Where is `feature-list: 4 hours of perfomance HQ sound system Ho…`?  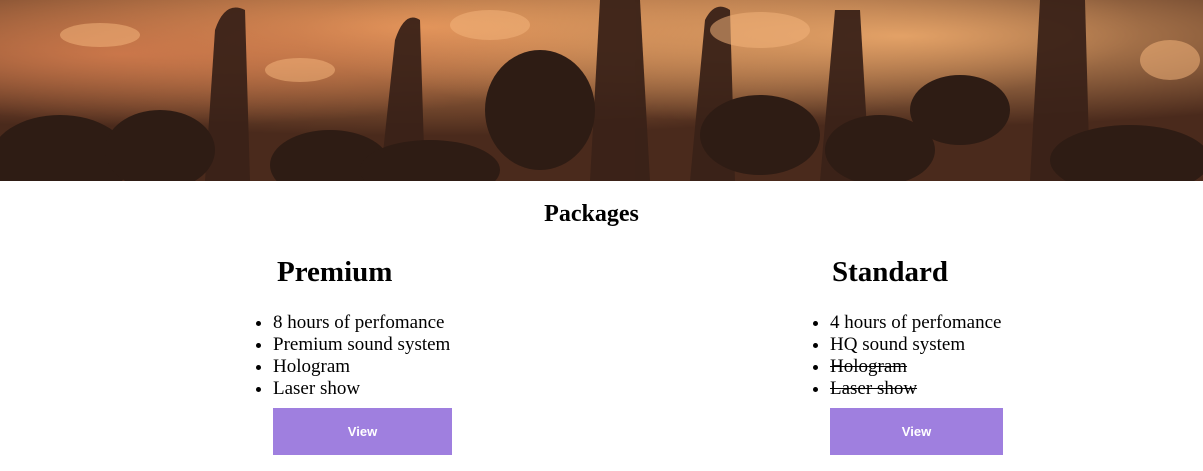 feature-list: 4 hours of perfomance HQ sound system Ho… is located at coordinates (905, 356).